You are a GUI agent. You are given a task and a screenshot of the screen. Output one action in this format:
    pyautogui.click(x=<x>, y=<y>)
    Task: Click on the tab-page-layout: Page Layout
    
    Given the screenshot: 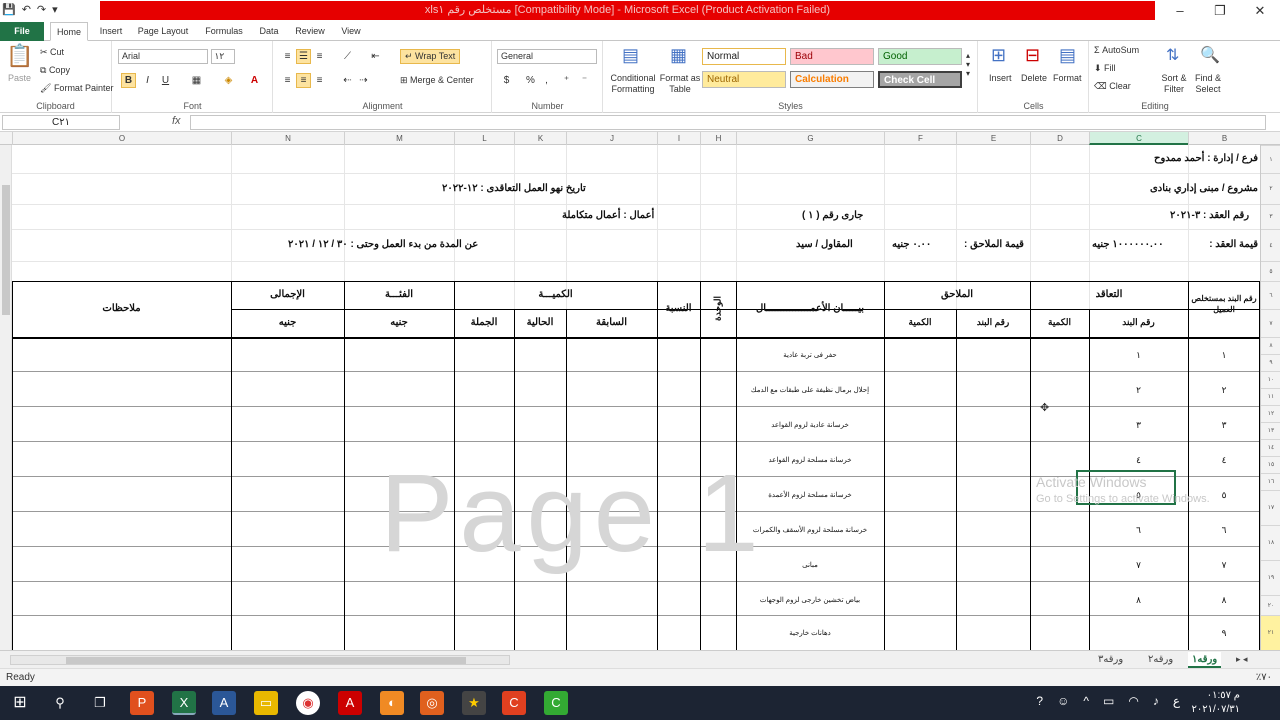 What is the action you would take?
    pyautogui.click(x=163, y=31)
    